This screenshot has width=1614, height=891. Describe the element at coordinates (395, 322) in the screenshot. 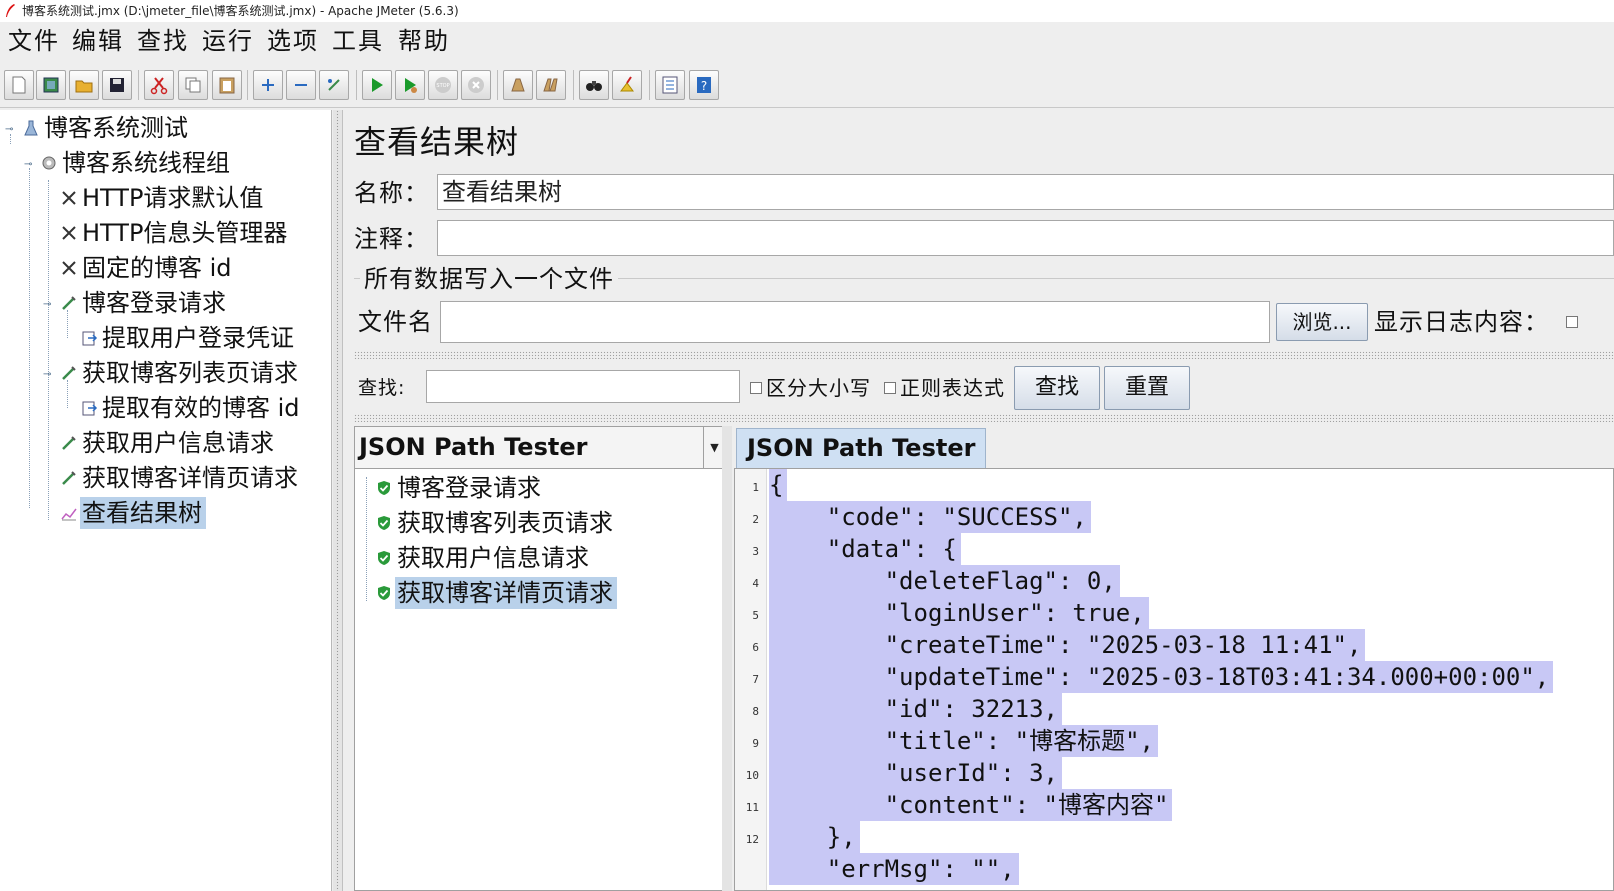

I see `filename-label: 文件名` at that location.